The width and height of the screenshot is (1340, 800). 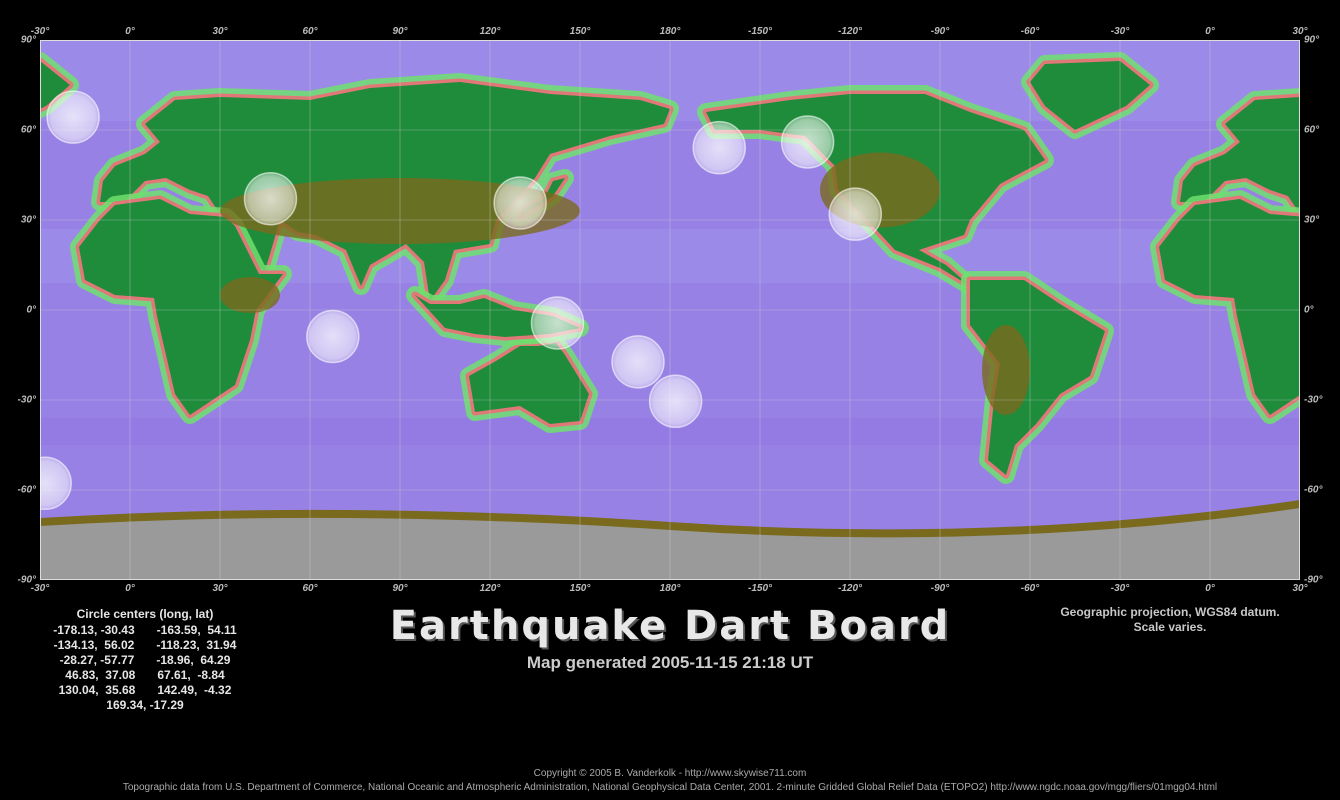 I want to click on circle-center-value: 169.34, -17.29, so click(x=145, y=705).